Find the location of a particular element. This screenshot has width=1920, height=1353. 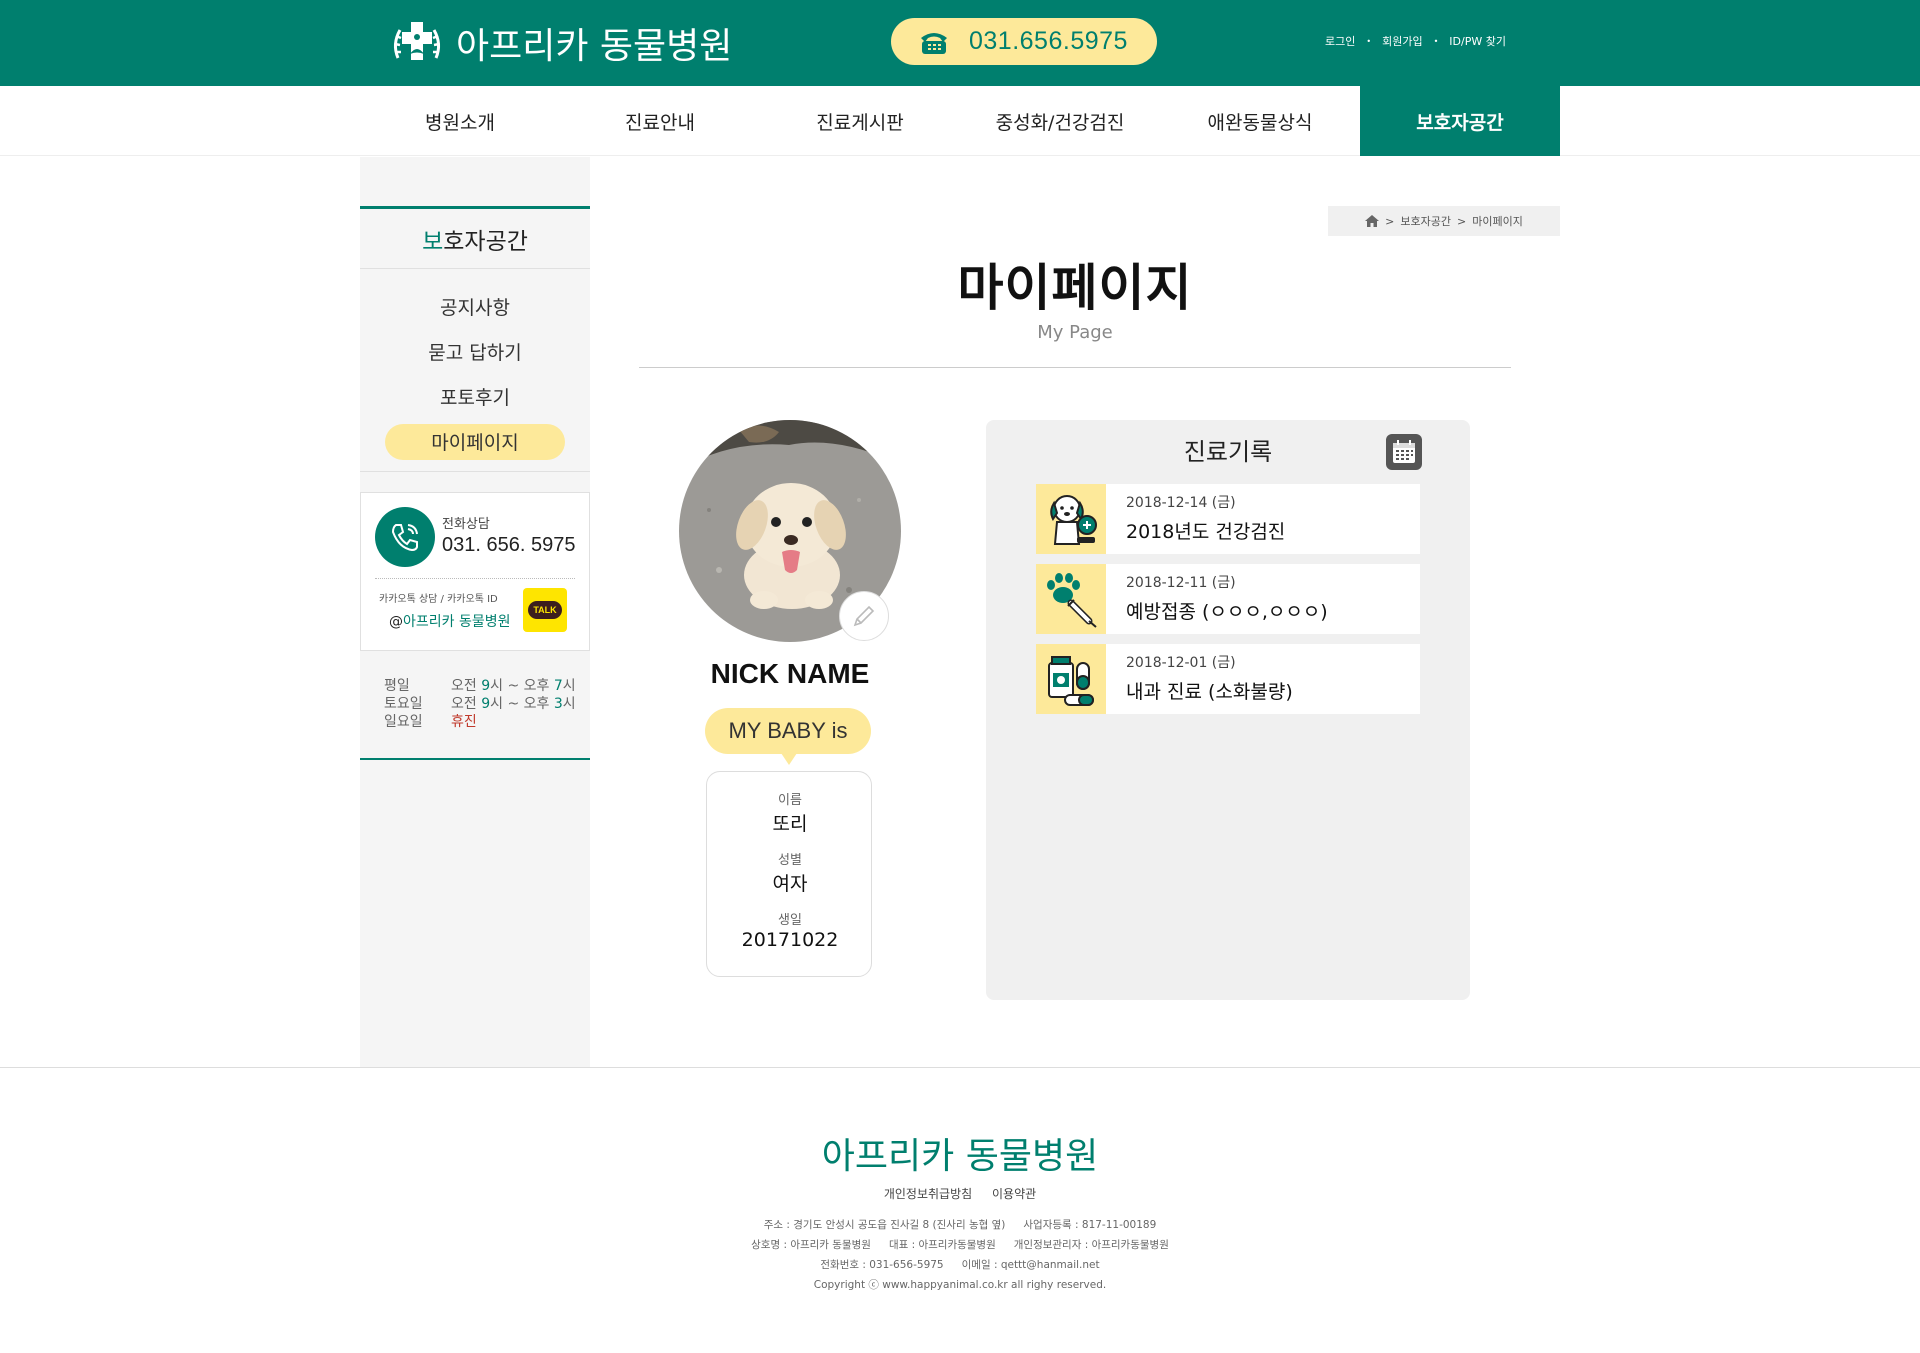

pet-info-card: 이름 또리 성별 여자 생일 20171022 is located at coordinates (789, 874).